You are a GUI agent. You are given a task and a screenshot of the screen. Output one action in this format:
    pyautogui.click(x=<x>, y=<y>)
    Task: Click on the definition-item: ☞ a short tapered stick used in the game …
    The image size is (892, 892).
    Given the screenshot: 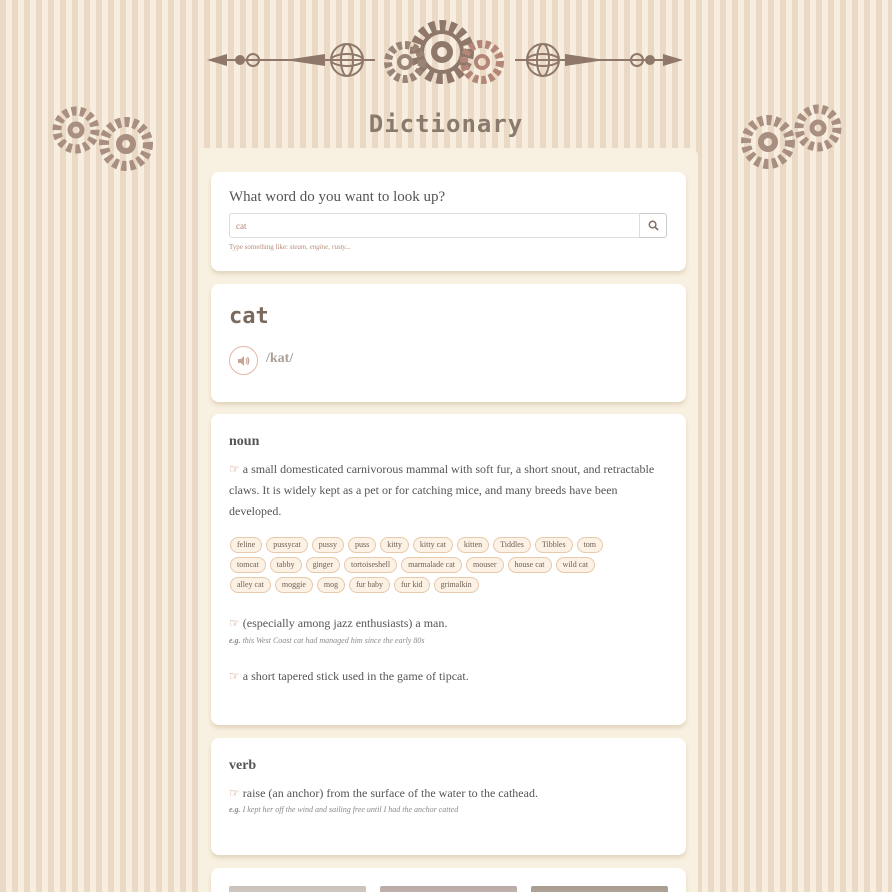 What is the action you would take?
    pyautogui.click(x=448, y=676)
    